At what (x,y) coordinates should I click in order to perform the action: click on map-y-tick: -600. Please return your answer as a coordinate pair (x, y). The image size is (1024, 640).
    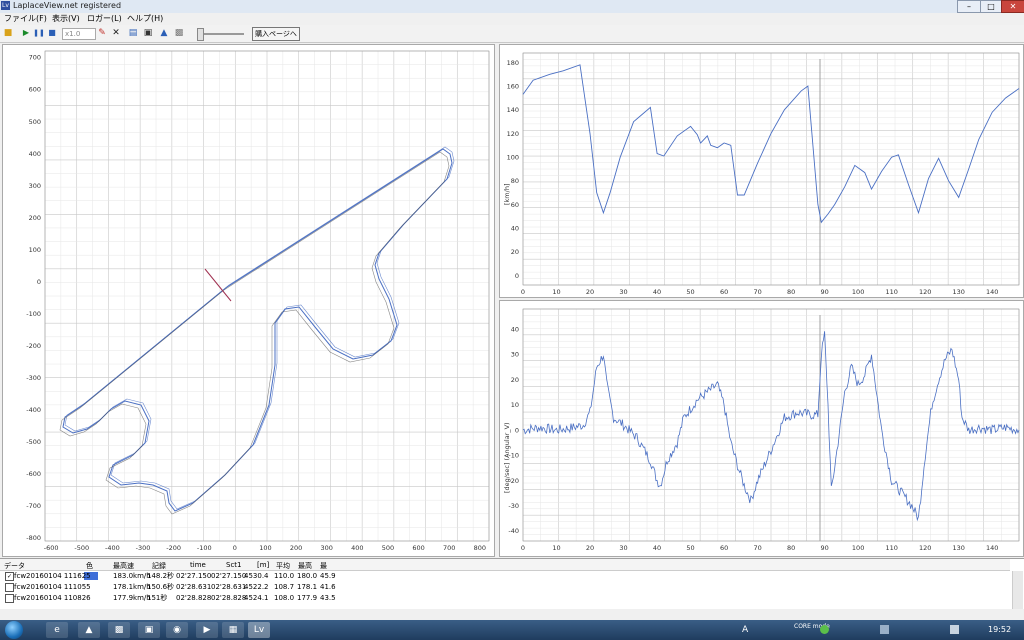
    Looking at the image, I should click on (33, 474).